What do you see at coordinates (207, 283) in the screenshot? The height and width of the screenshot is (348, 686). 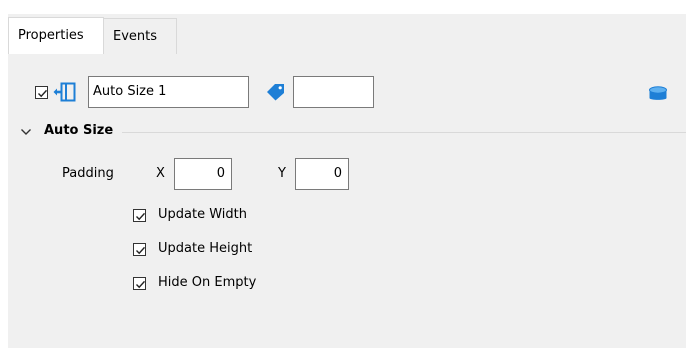 I see `hide-on-empty-label: Hide On Empty` at bounding box center [207, 283].